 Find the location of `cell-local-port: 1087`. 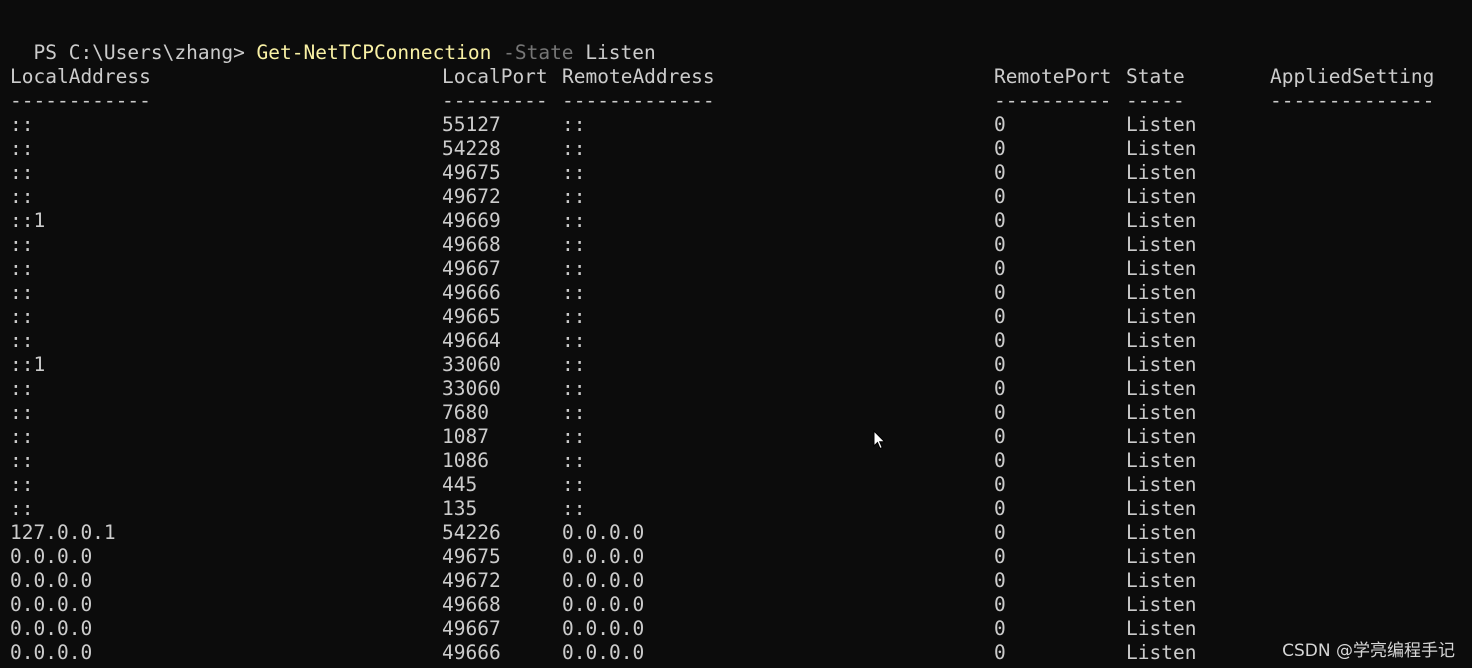

cell-local-port: 1087 is located at coordinates (465, 436).